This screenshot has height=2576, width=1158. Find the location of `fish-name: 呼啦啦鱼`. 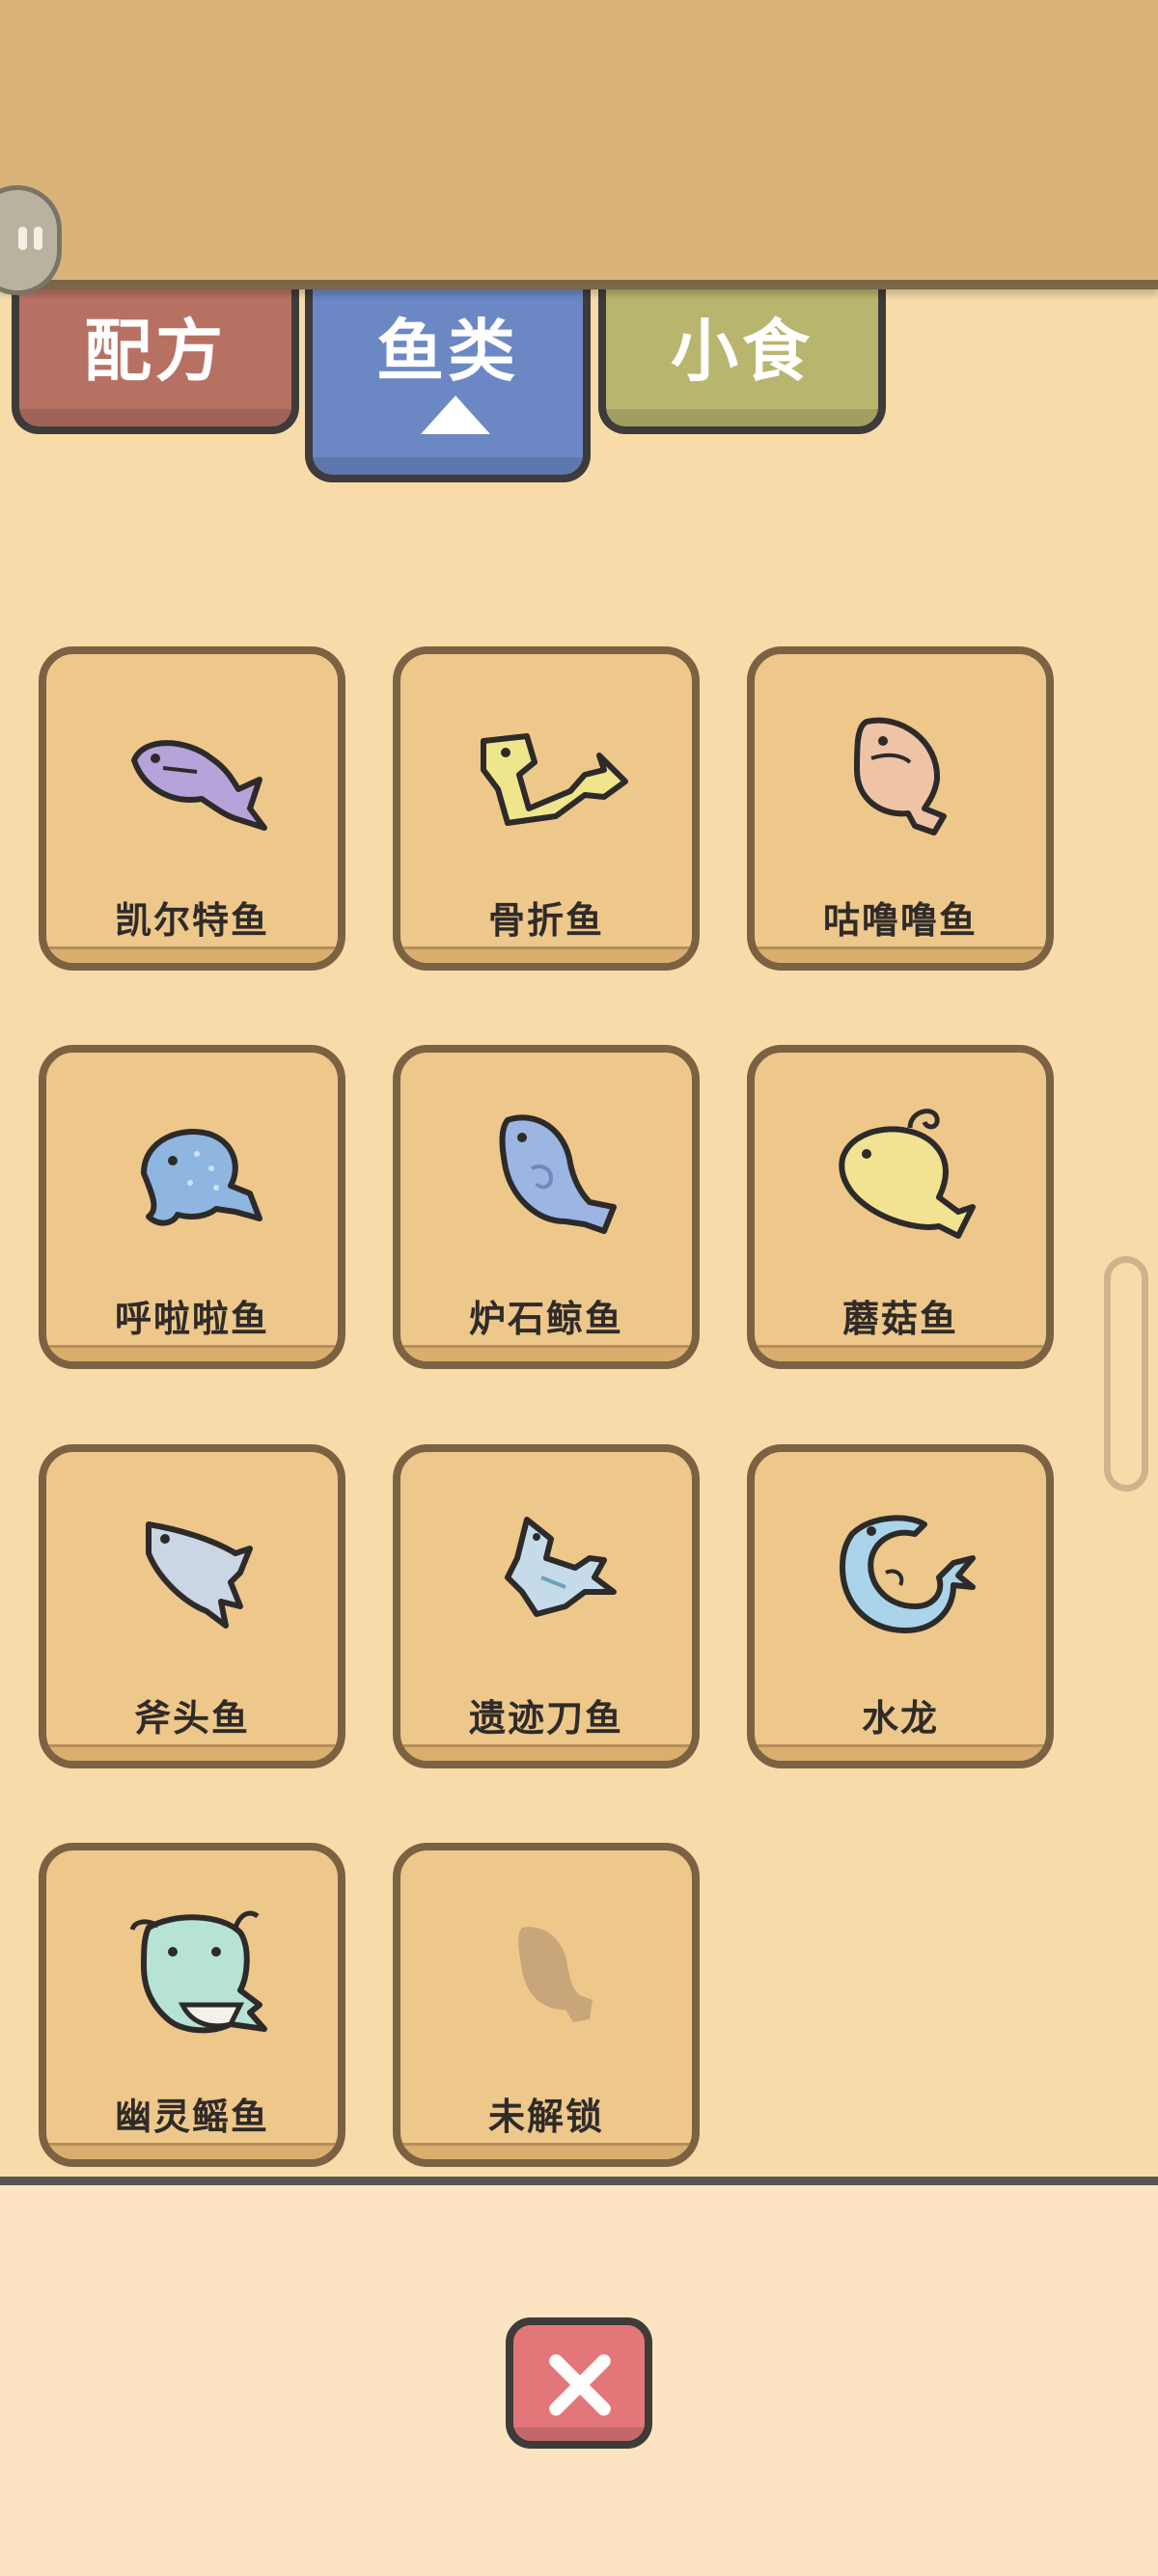

fish-name: 呼啦啦鱼 is located at coordinates (191, 1319).